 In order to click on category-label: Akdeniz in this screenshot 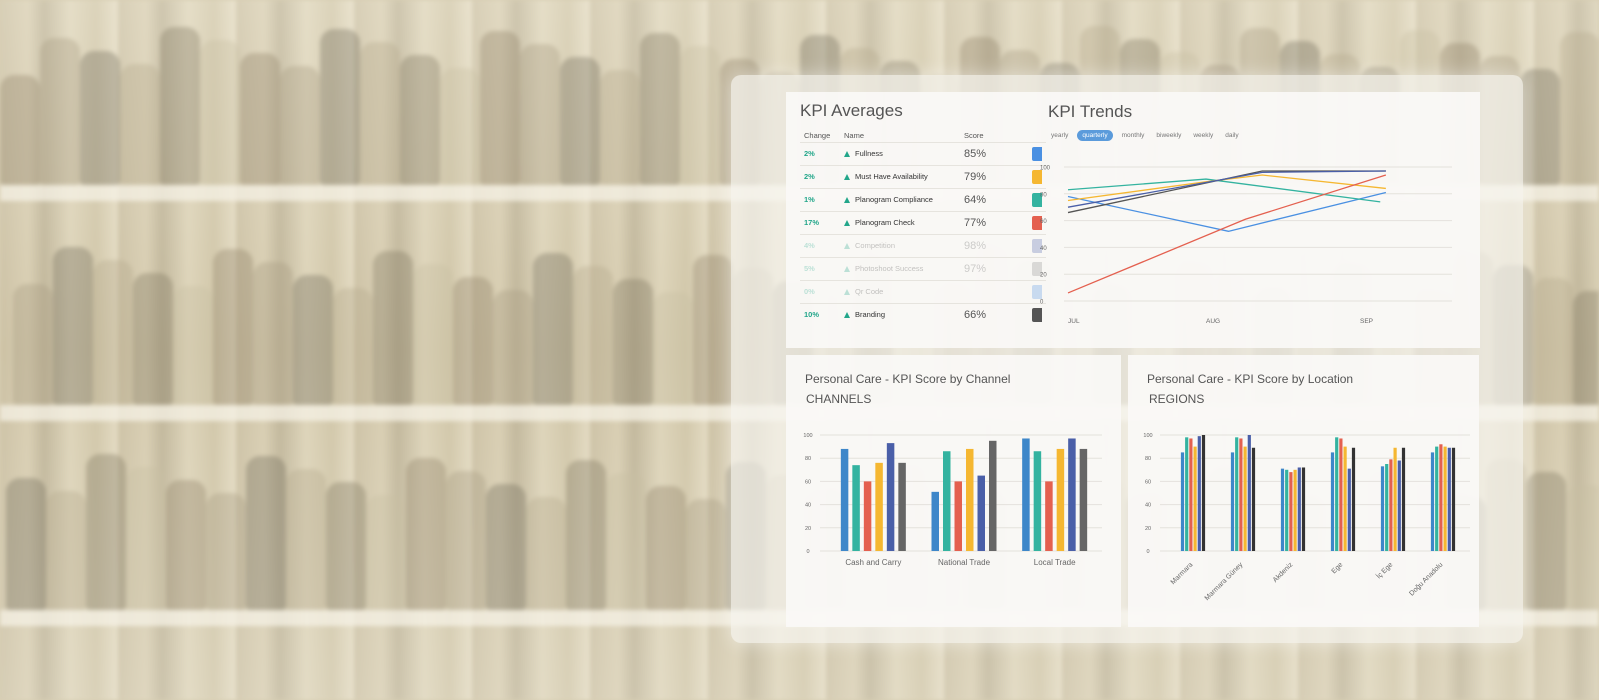, I will do `click(1283, 572)`.